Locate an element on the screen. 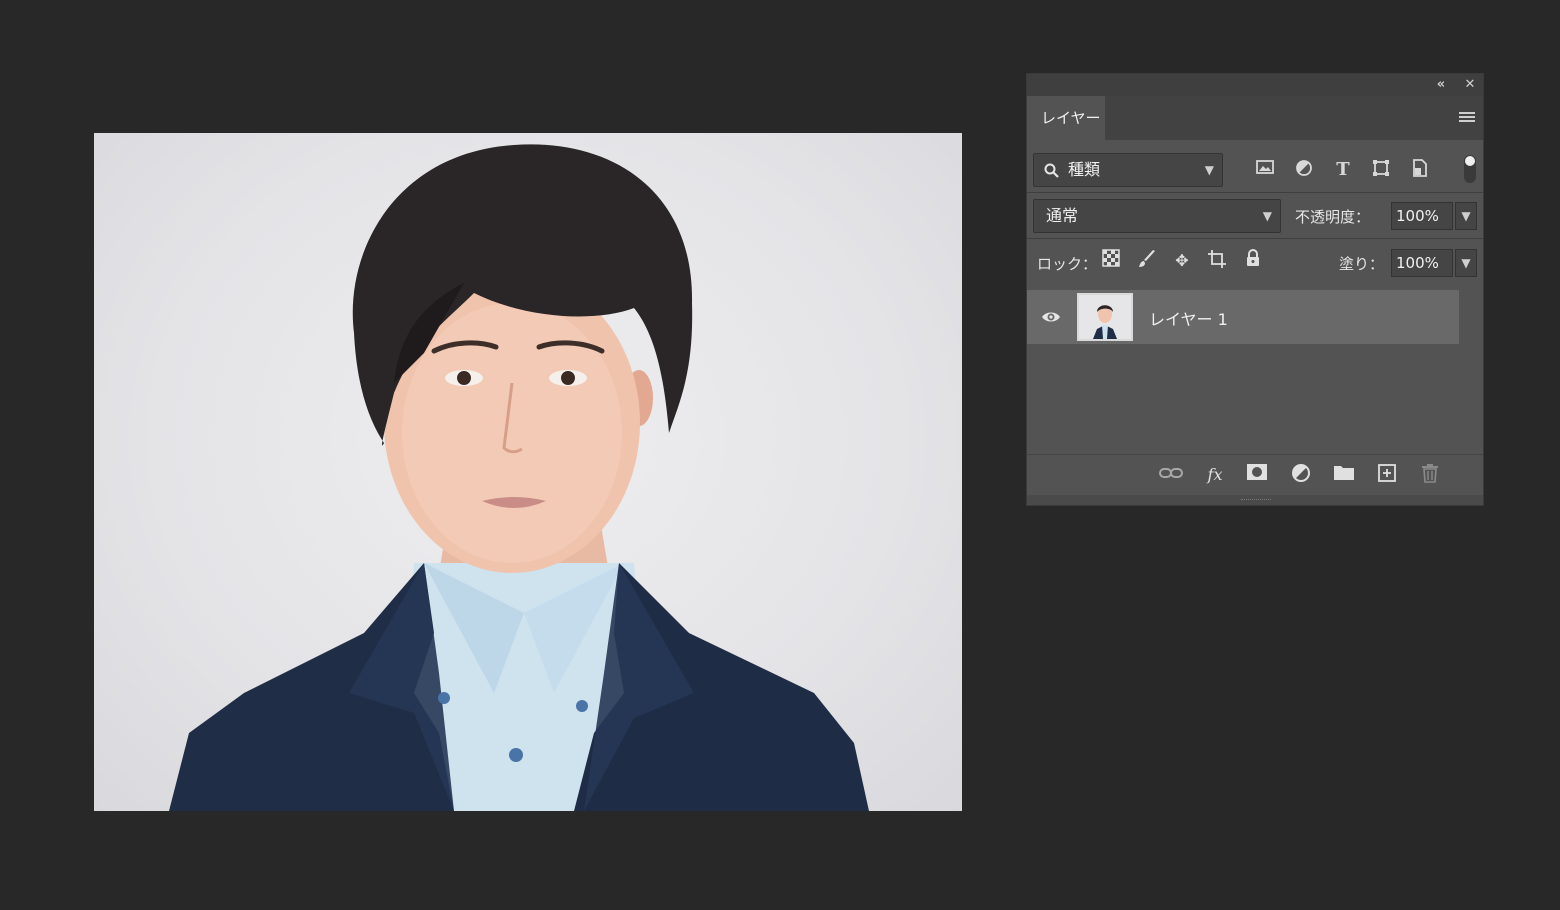  lock-all-icon is located at coordinates (1253, 261).